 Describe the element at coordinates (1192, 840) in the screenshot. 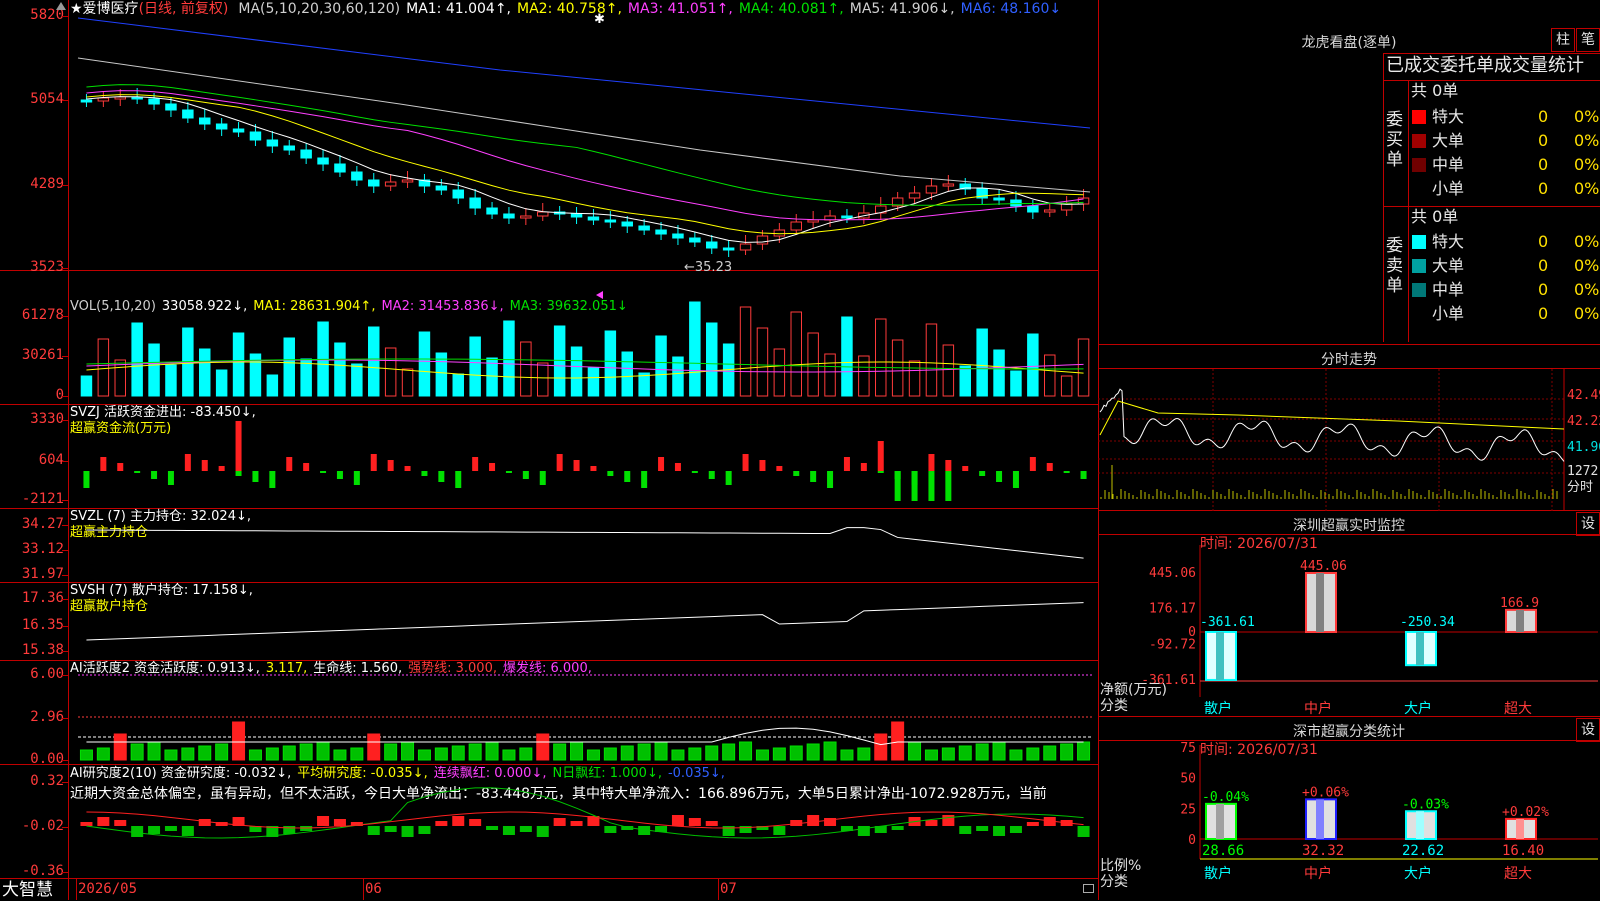

I see `stats-axis-label: 0` at that location.